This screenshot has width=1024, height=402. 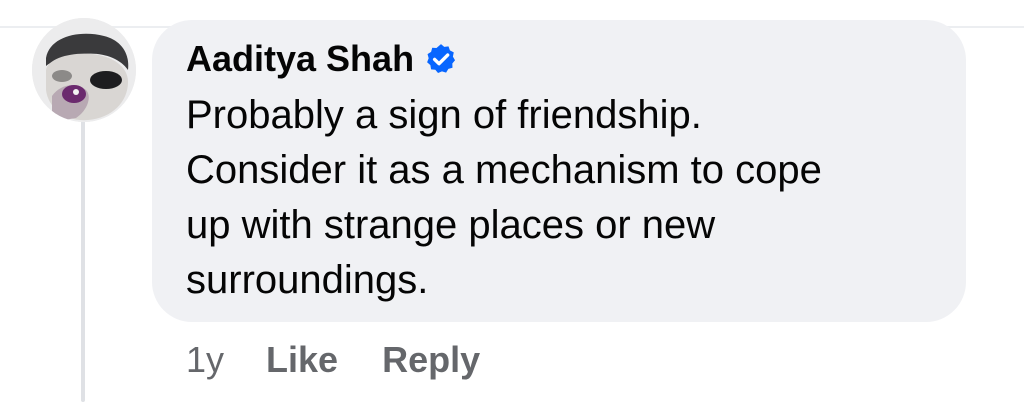 I want to click on comment-header: Aaditya Shah, so click(x=322, y=59).